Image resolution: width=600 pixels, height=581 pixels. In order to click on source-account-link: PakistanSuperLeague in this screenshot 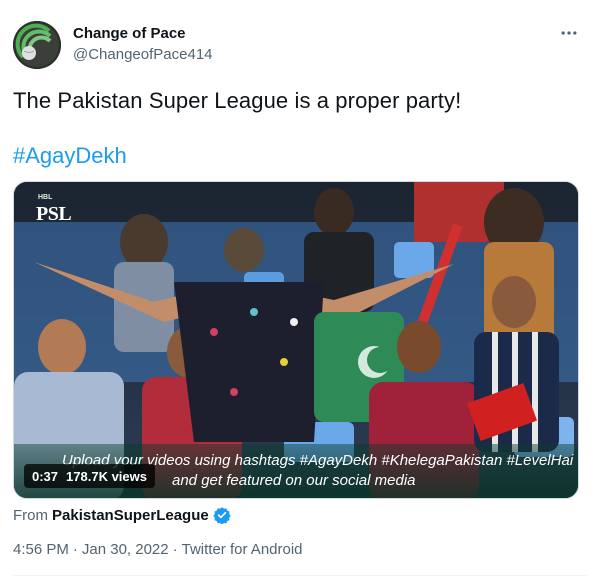, I will do `click(130, 515)`.